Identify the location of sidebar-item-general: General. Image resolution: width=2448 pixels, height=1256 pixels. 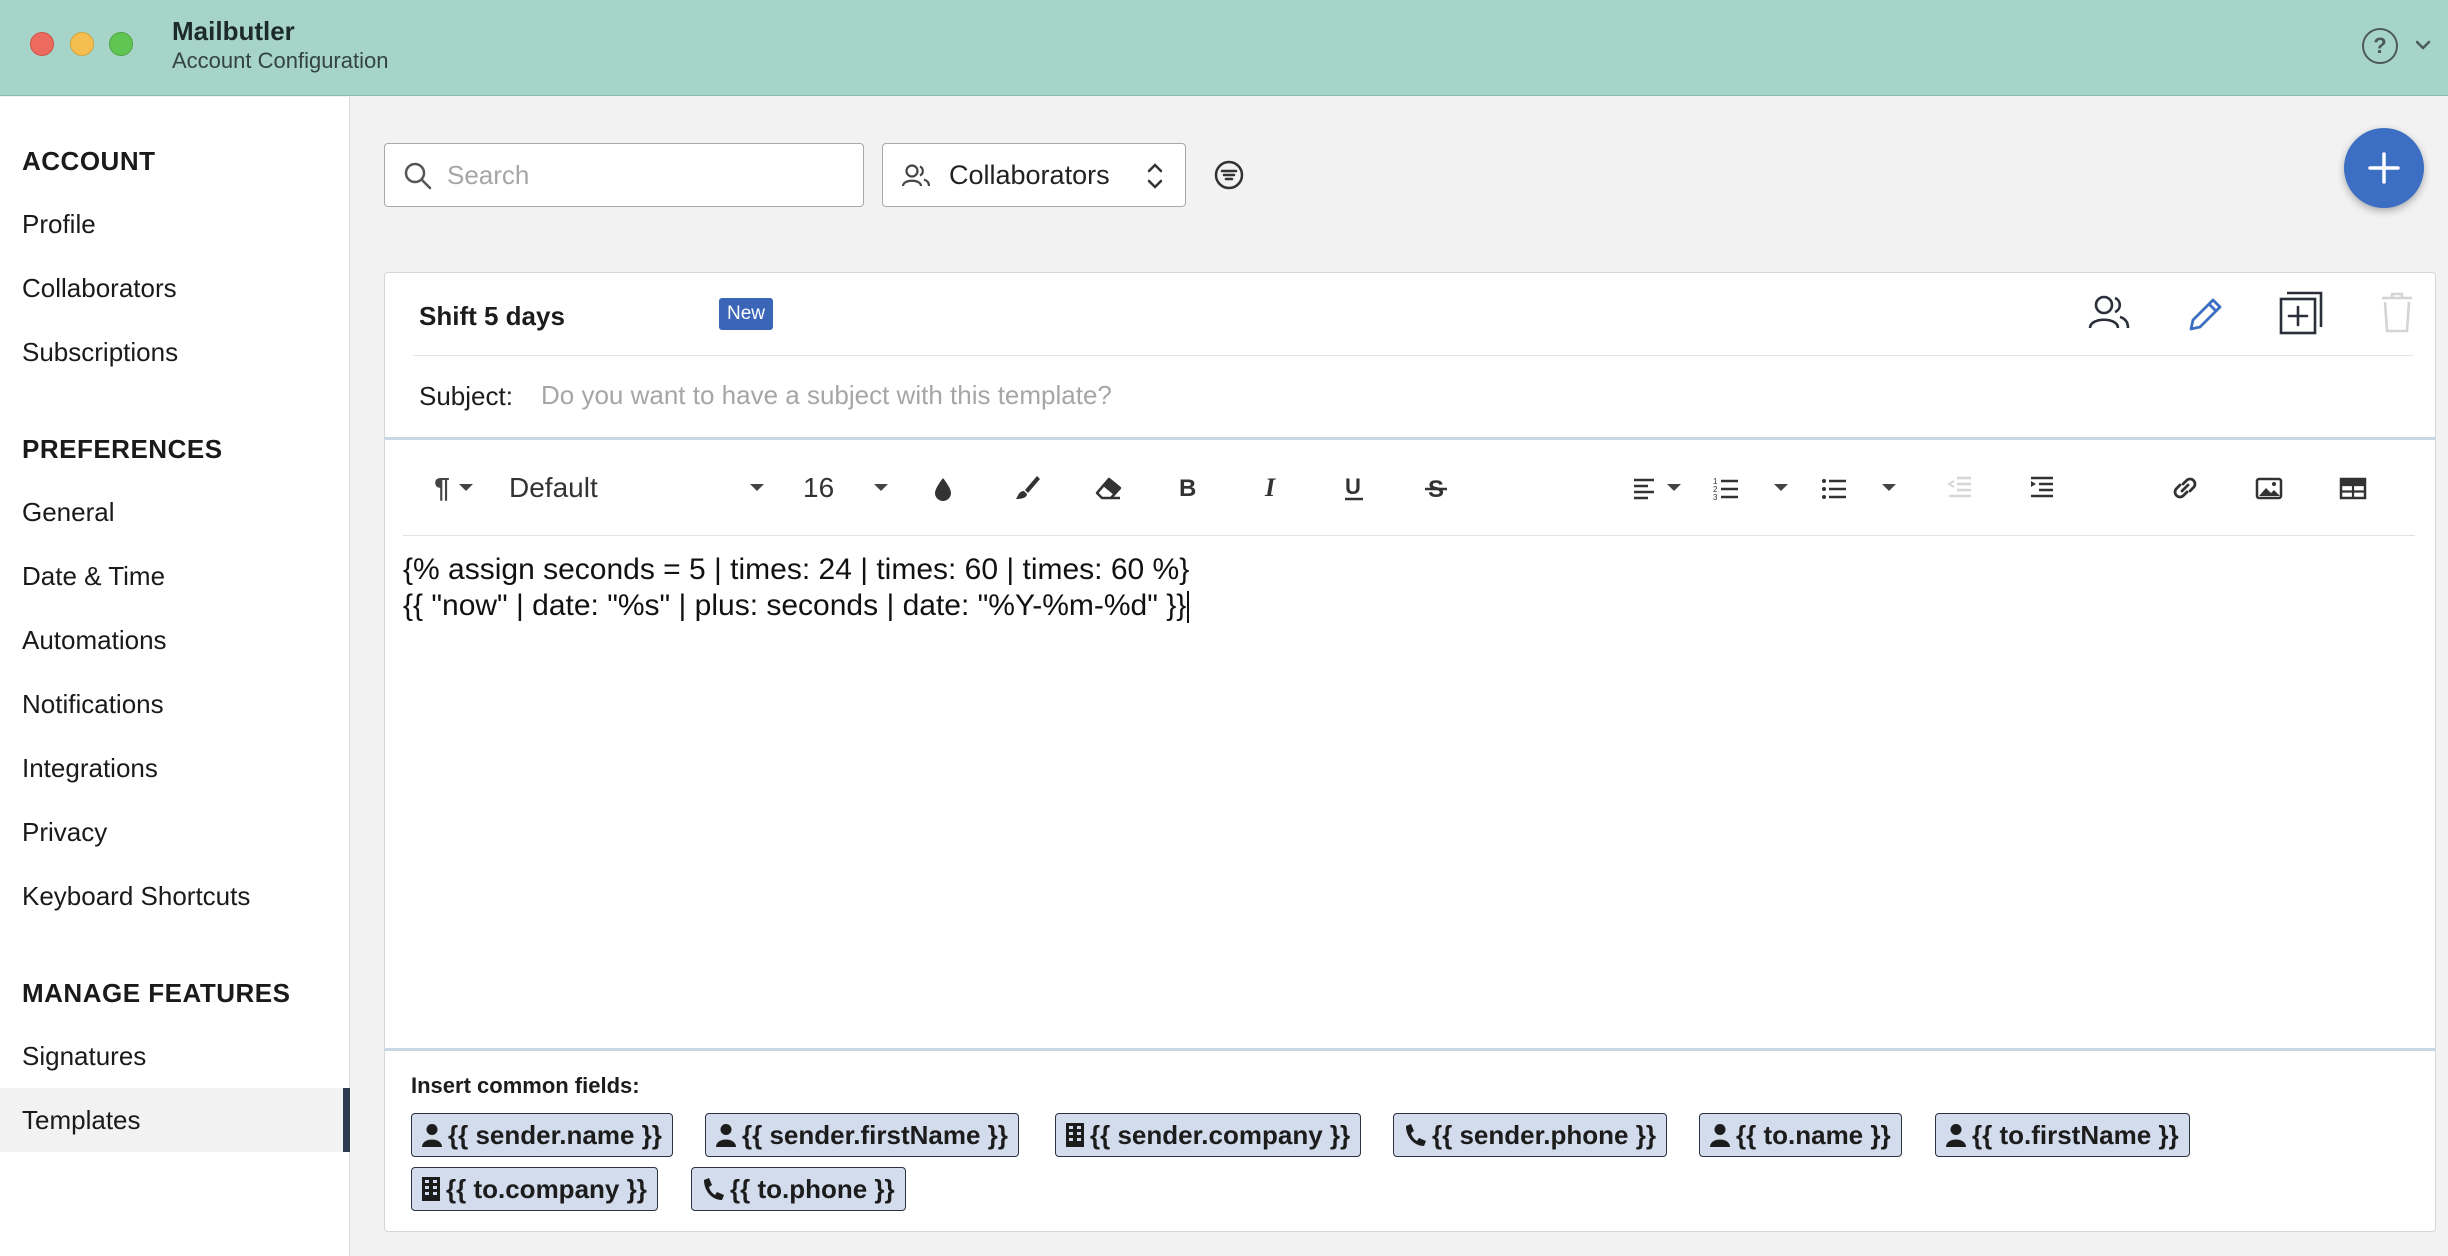
(175, 512).